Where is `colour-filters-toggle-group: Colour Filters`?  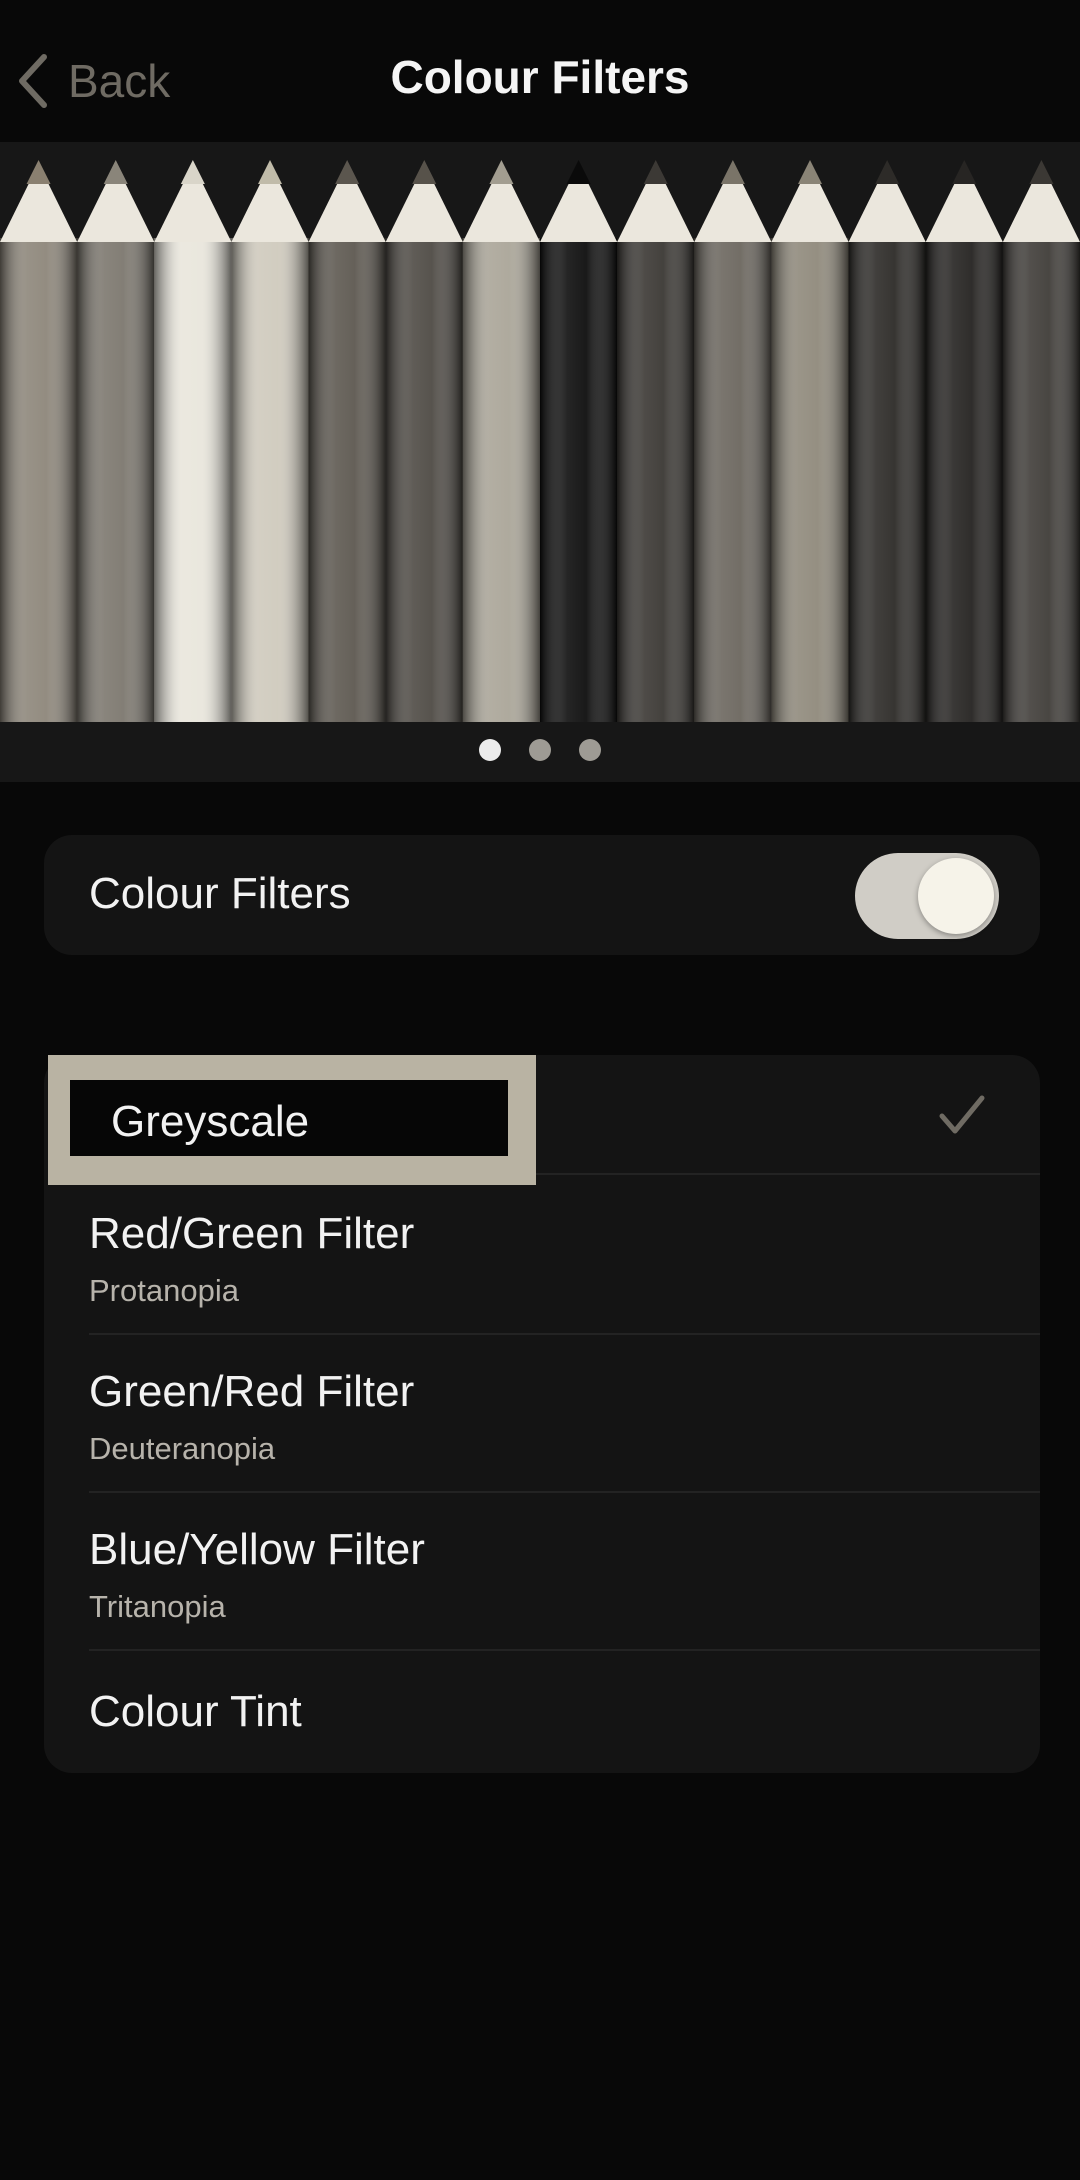 colour-filters-toggle-group: Colour Filters is located at coordinates (542, 895).